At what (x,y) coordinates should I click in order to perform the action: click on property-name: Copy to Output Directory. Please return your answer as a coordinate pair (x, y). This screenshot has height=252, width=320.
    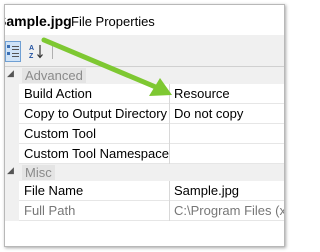
    Looking at the image, I should click on (96, 113).